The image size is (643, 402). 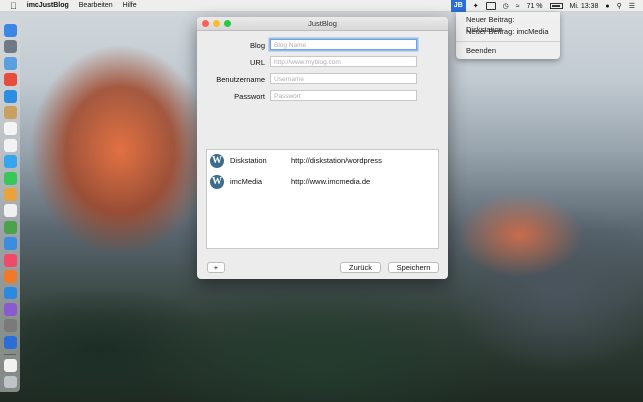 I want to click on url-label: URL, so click(x=257, y=62).